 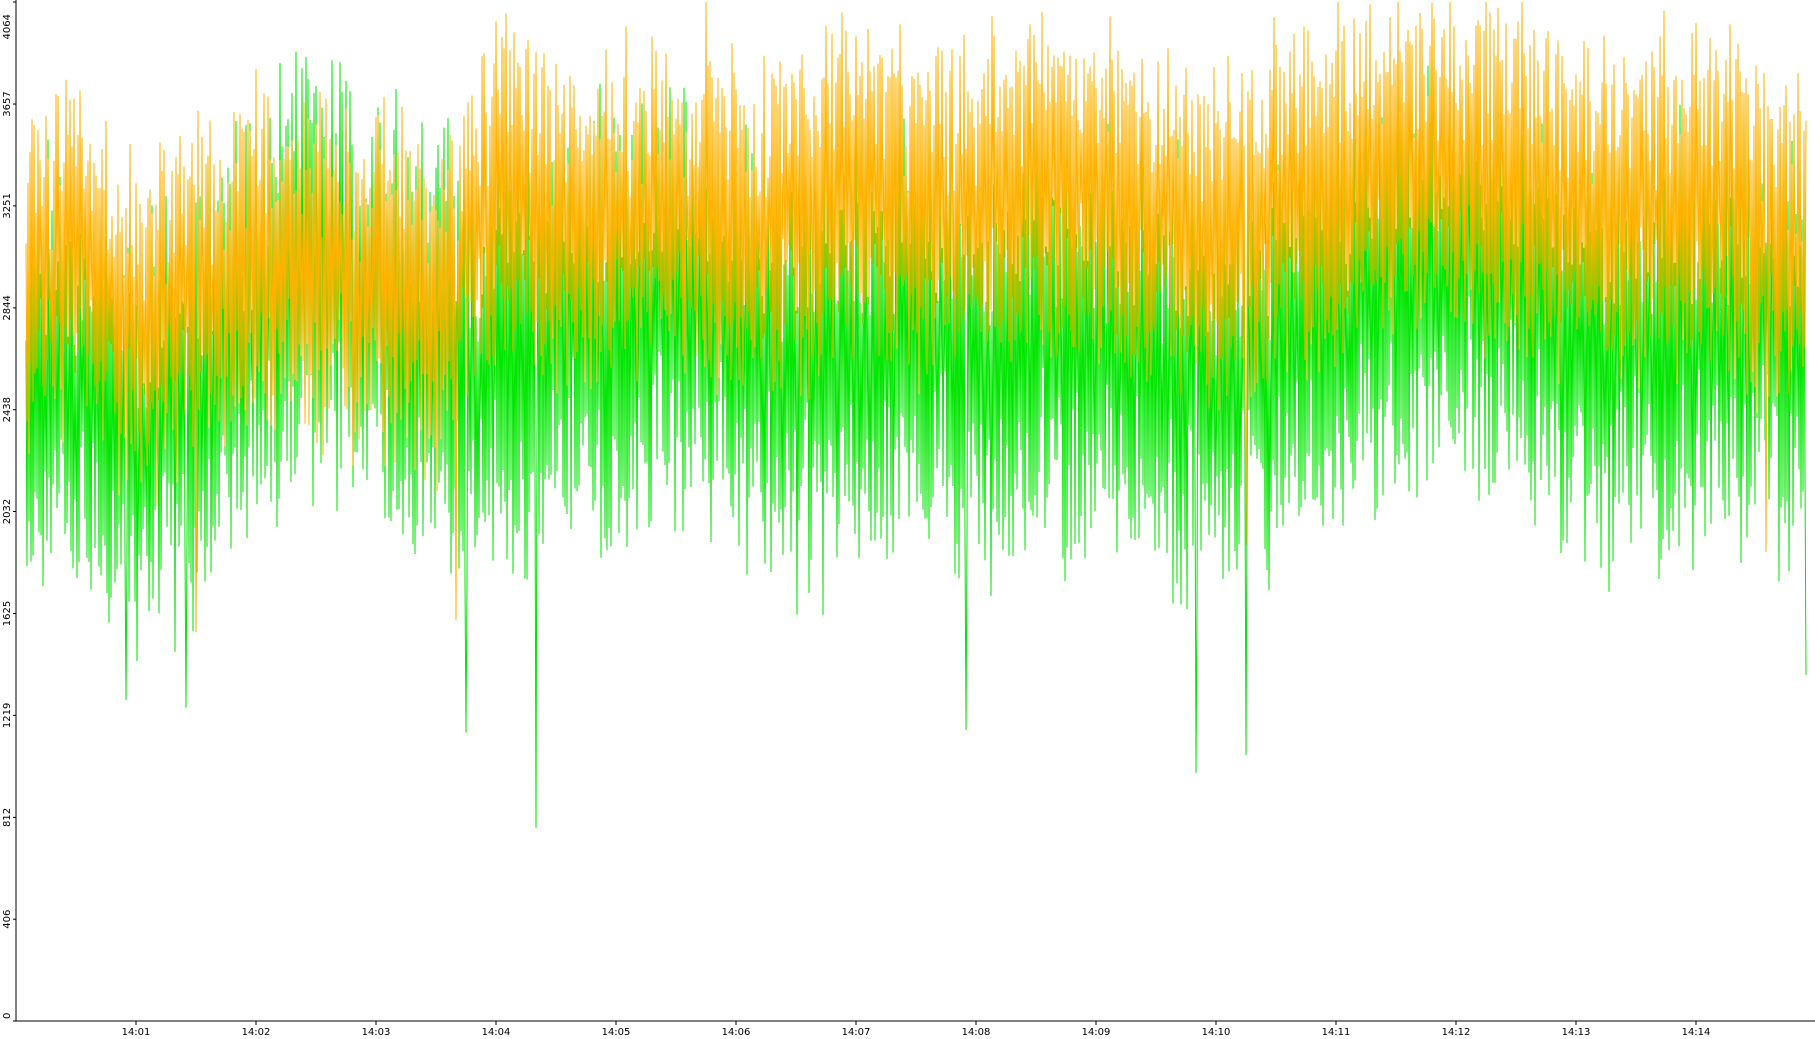 I want to click on x-tick-label: 14:05, so click(x=616, y=1032).